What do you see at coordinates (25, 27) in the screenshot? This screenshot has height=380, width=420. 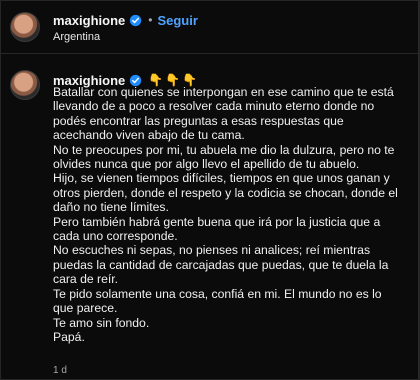 I see `profile-avatar` at bounding box center [25, 27].